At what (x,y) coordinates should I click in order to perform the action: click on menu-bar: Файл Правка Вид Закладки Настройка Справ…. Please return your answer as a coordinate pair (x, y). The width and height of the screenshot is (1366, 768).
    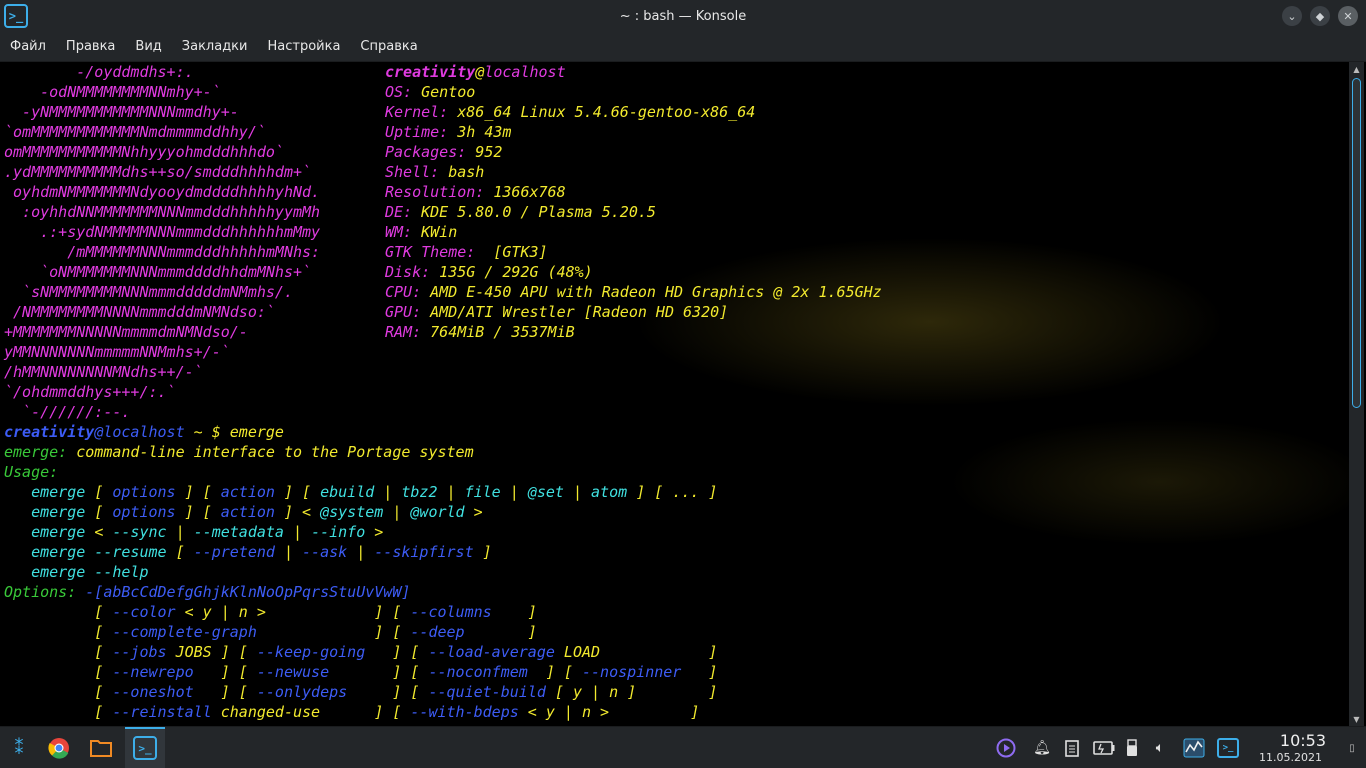
    Looking at the image, I should click on (683, 47).